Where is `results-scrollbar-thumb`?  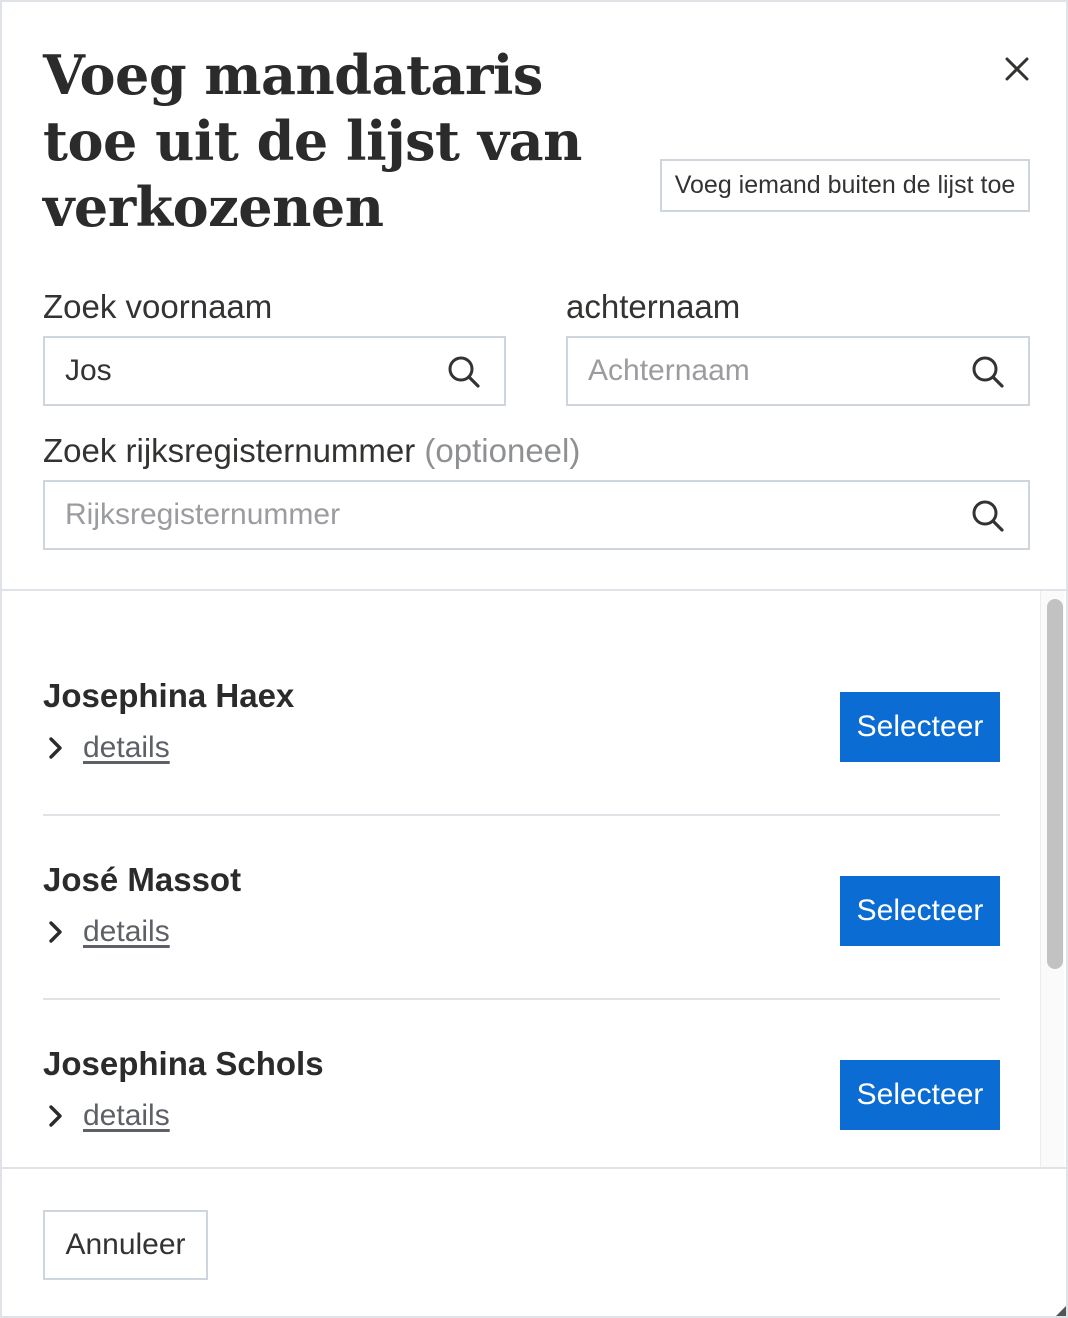 results-scrollbar-thumb is located at coordinates (1055, 784).